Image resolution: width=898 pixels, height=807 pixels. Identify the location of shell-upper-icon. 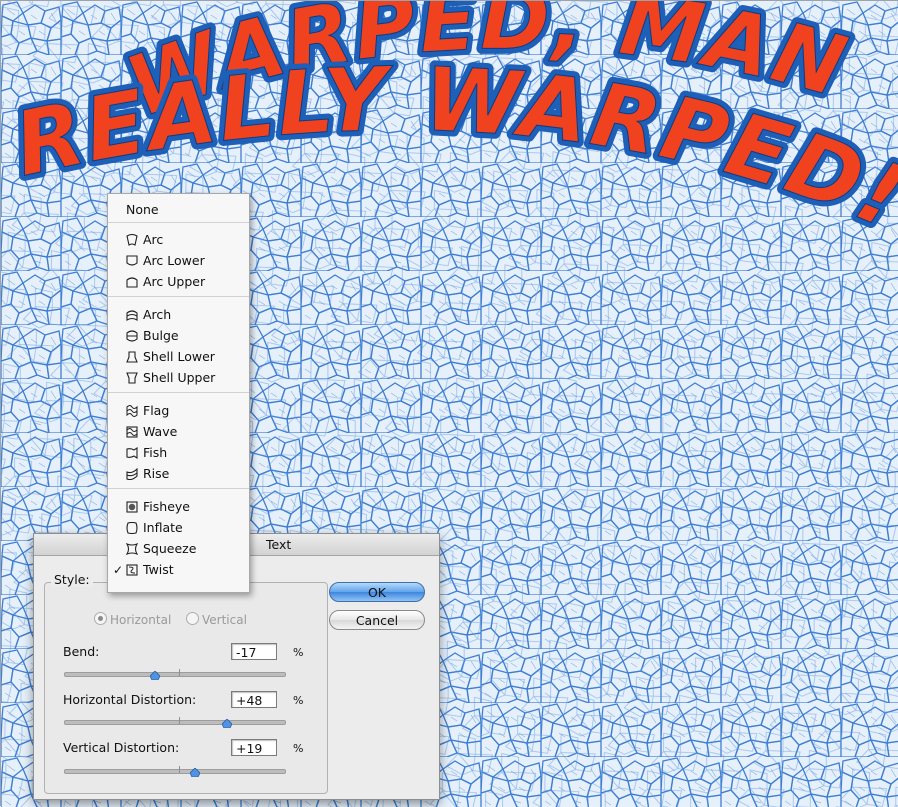
(132, 378).